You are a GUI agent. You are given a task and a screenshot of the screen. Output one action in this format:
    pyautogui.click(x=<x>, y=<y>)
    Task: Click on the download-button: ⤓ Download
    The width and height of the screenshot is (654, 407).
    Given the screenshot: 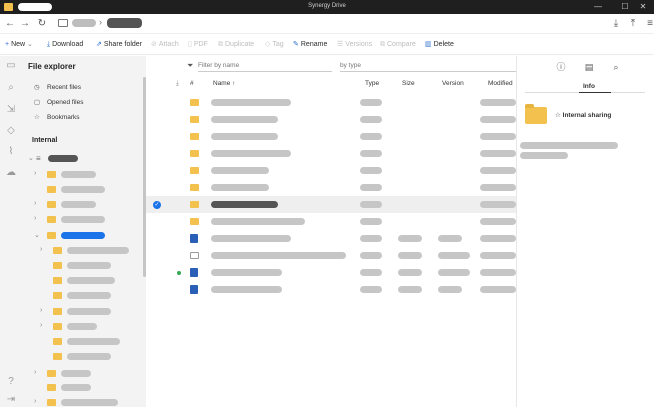 What is the action you would take?
    pyautogui.click(x=65, y=45)
    